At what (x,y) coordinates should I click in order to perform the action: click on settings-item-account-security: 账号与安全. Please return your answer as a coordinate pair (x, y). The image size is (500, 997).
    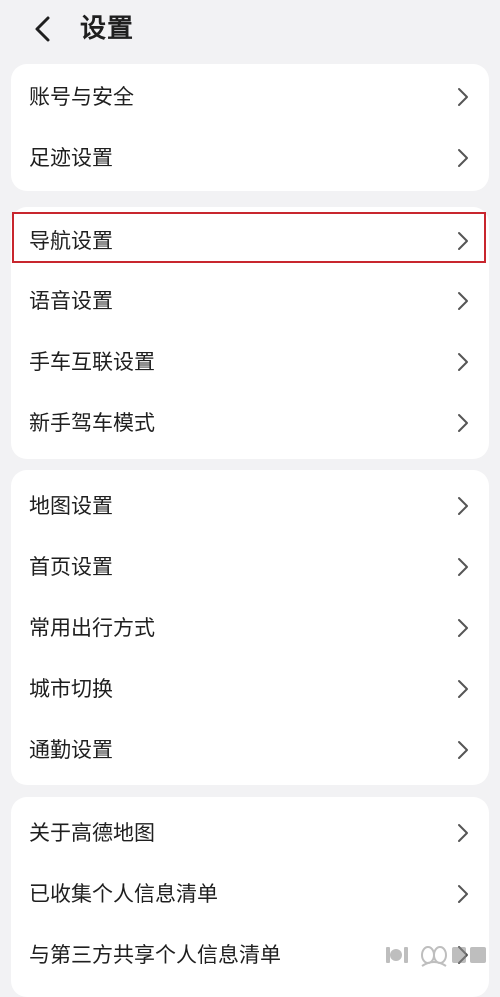
    Looking at the image, I should click on (250, 96).